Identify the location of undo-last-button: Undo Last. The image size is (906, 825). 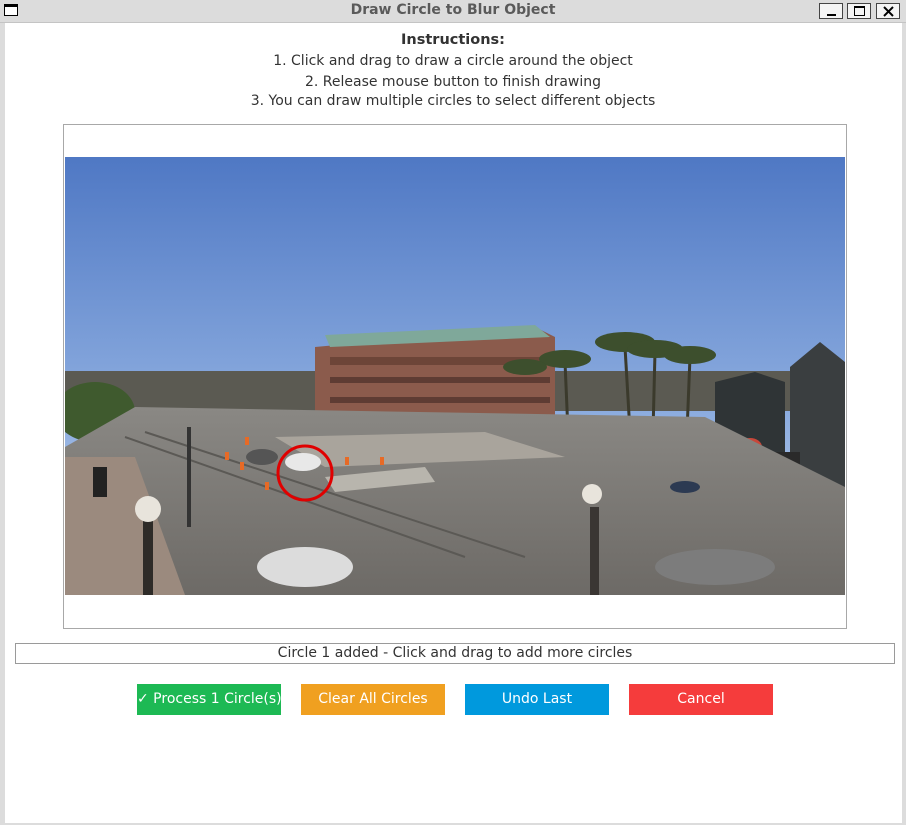
(537, 699).